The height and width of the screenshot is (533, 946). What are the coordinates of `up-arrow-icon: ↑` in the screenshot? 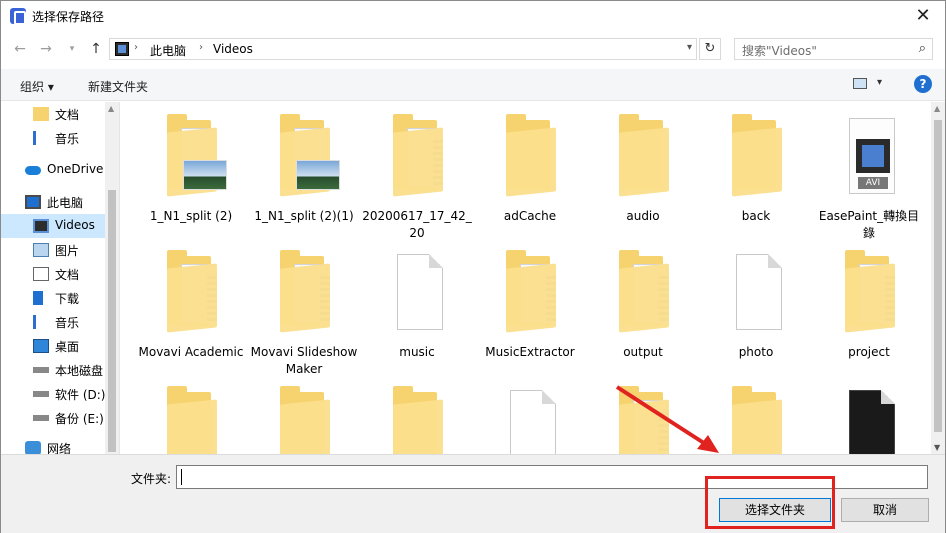 It's located at (96, 49).